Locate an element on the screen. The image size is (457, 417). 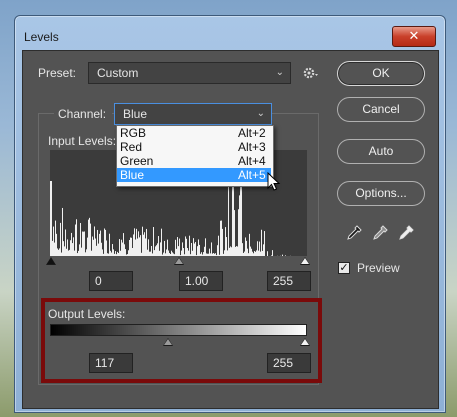
preview-checkbox: ✓ is located at coordinates (344, 268).